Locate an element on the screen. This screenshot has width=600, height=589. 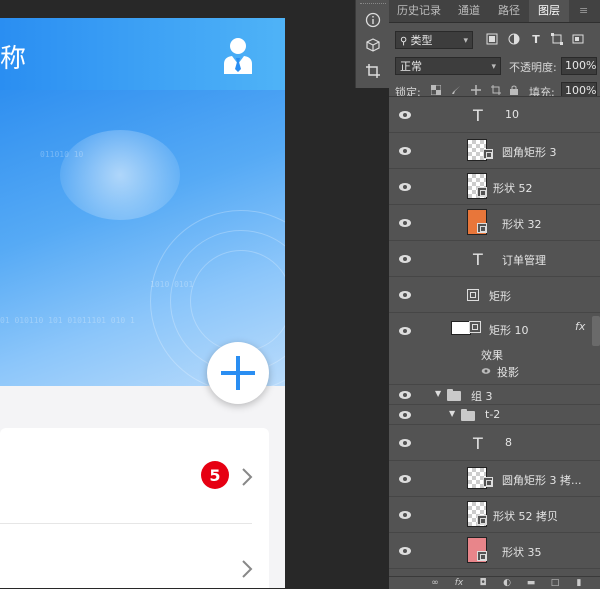
folder-icon: ▬ is located at coordinates (531, 583).